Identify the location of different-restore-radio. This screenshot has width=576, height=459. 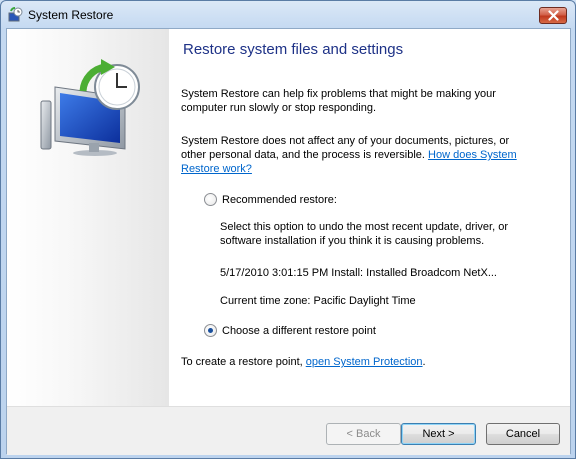
(210, 330).